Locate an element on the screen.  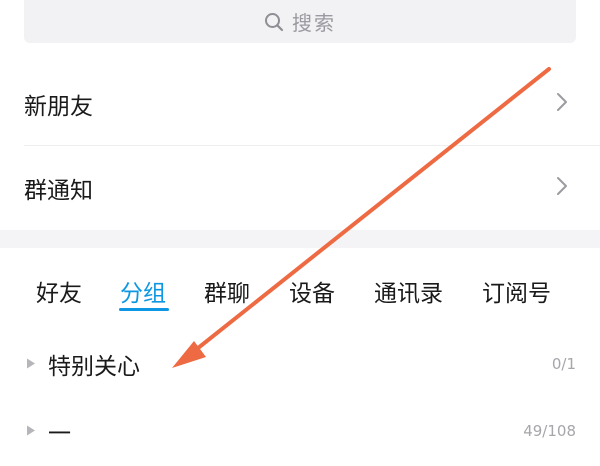
tab-subscriptions: 订阅号 is located at coordinates (516, 291).